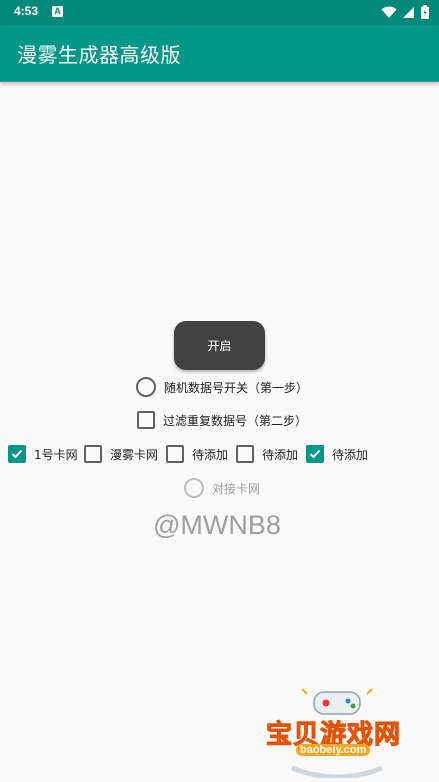 This screenshot has height=782, width=439. I want to click on filter-duplicates-option: 过滤重复数据号（第二步）, so click(222, 420).